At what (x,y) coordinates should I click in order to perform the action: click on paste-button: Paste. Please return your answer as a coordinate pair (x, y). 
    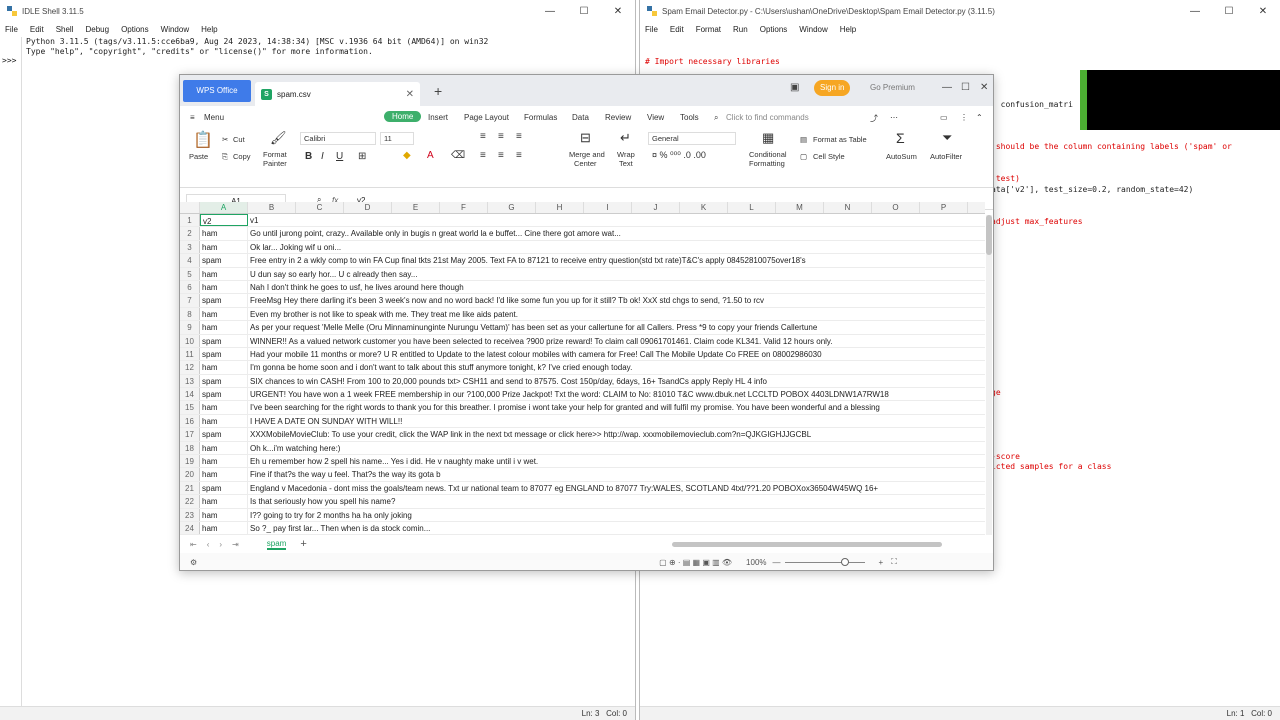
    Looking at the image, I should click on (198, 156).